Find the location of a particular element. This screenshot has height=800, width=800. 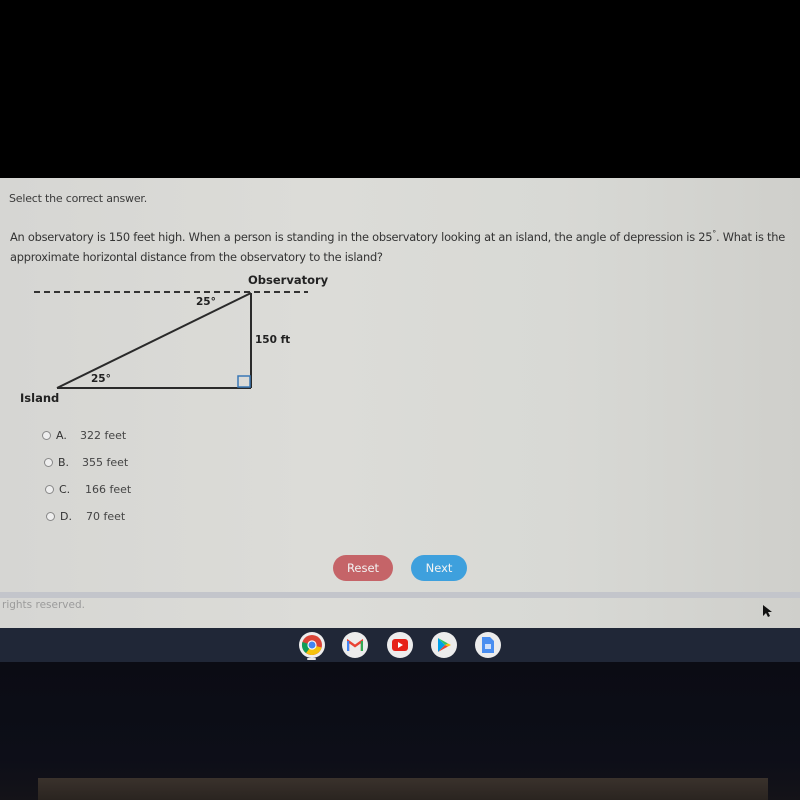

option-d: D. 70 feet is located at coordinates (88, 516).